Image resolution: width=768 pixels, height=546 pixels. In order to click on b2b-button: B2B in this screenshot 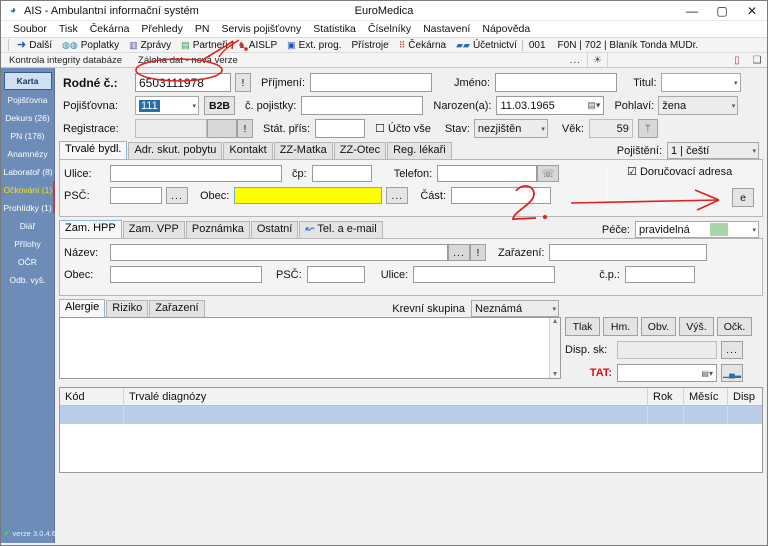, I will do `click(220, 105)`.